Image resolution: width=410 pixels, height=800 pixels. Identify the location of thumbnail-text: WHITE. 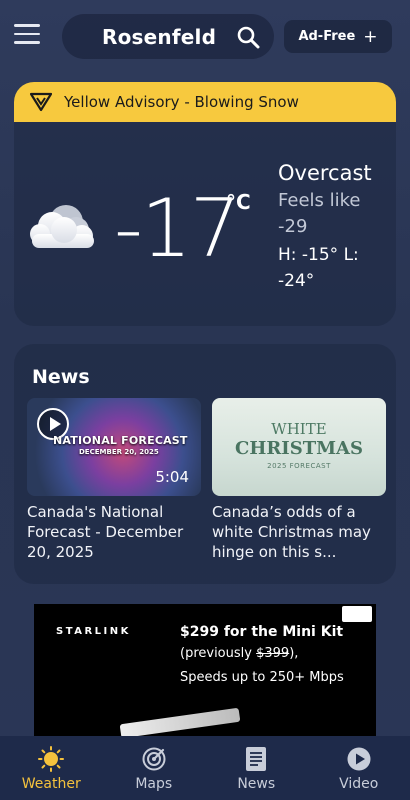
(299, 429).